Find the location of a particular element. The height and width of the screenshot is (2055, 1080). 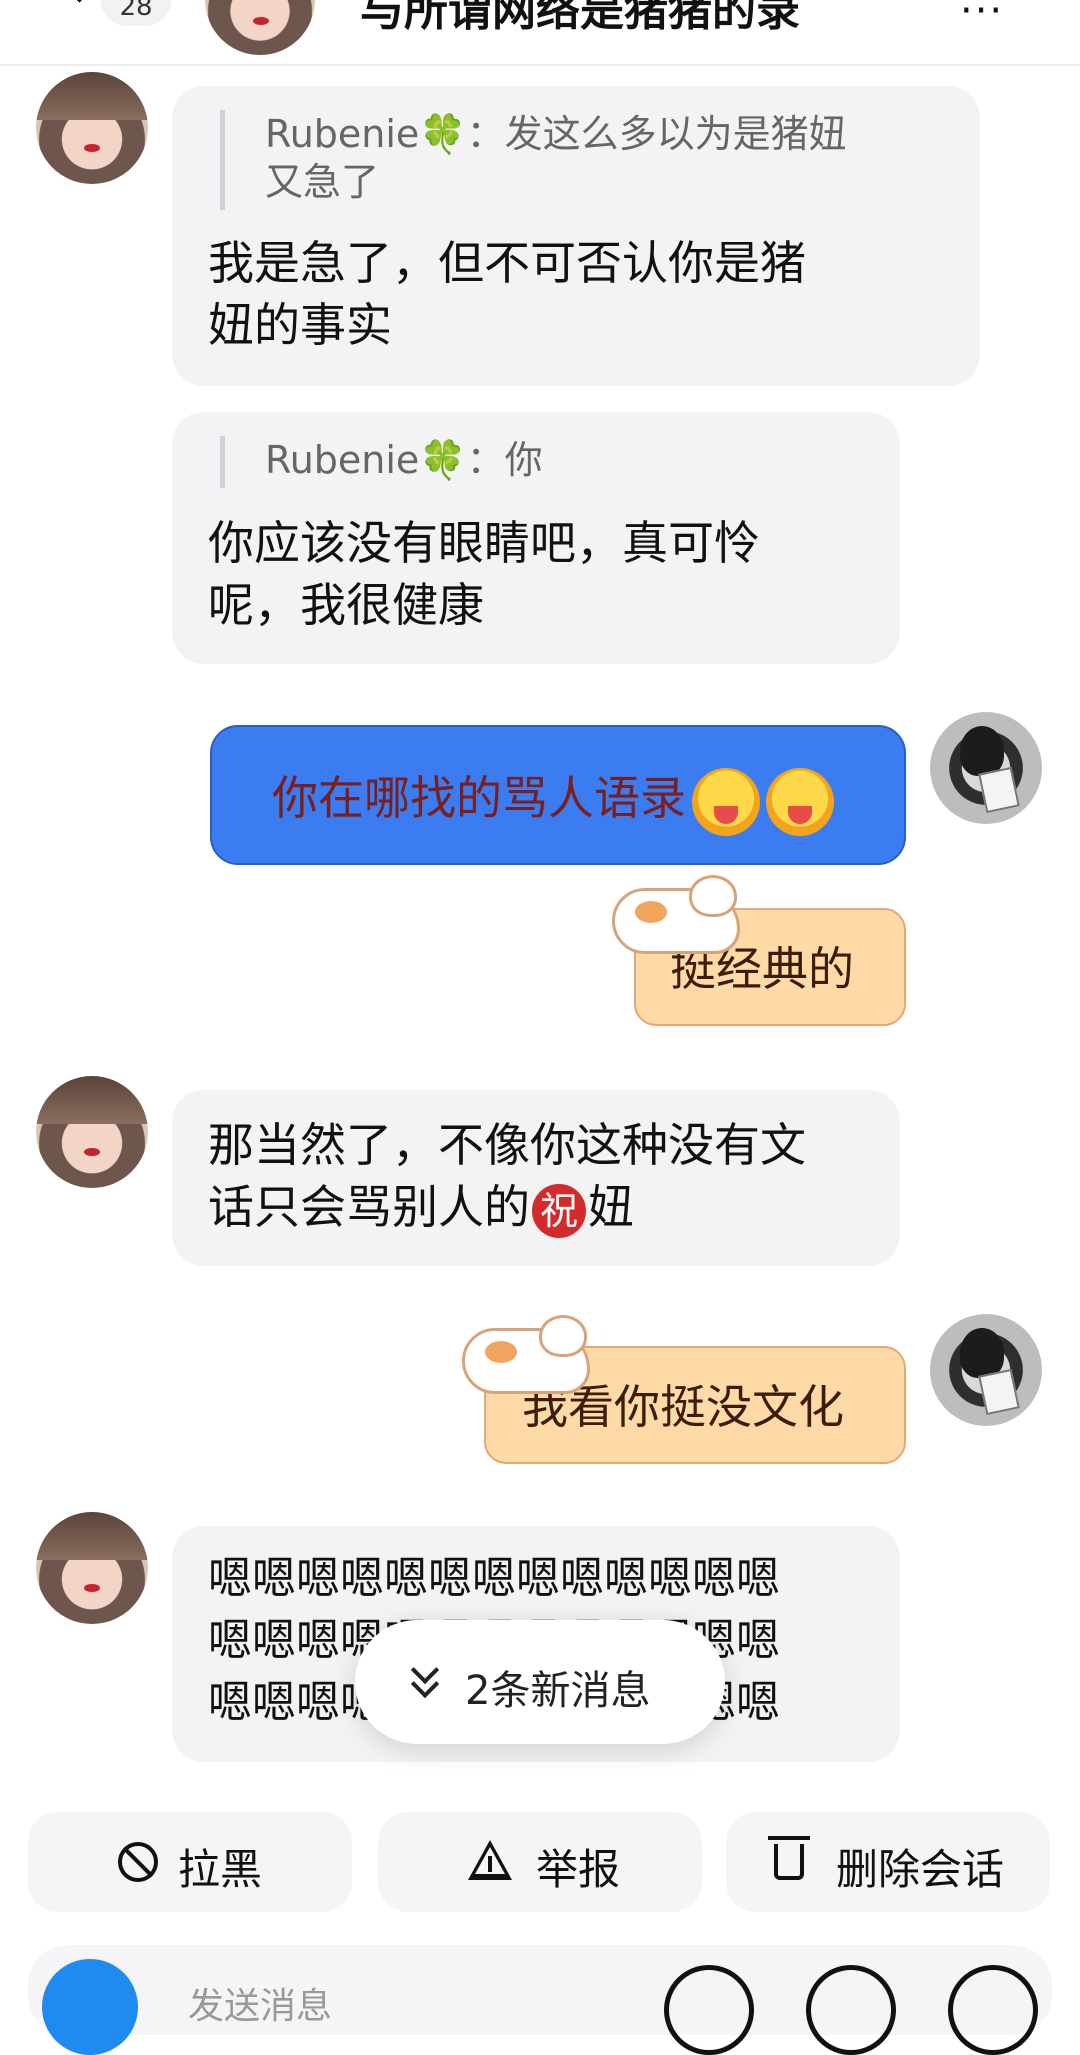

chevron-left-icon is located at coordinates (79, 1).